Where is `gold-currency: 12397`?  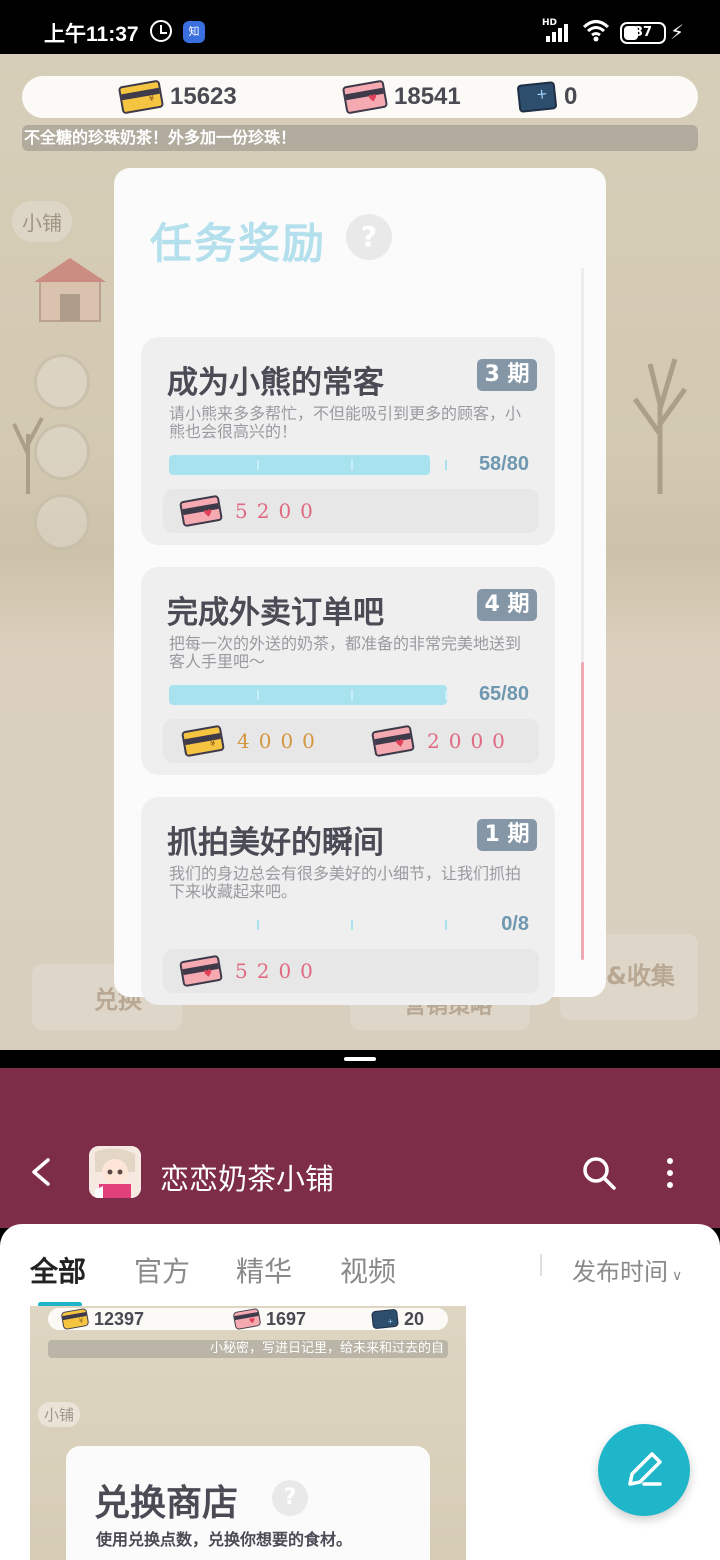 gold-currency: 12397 is located at coordinates (102, 1319).